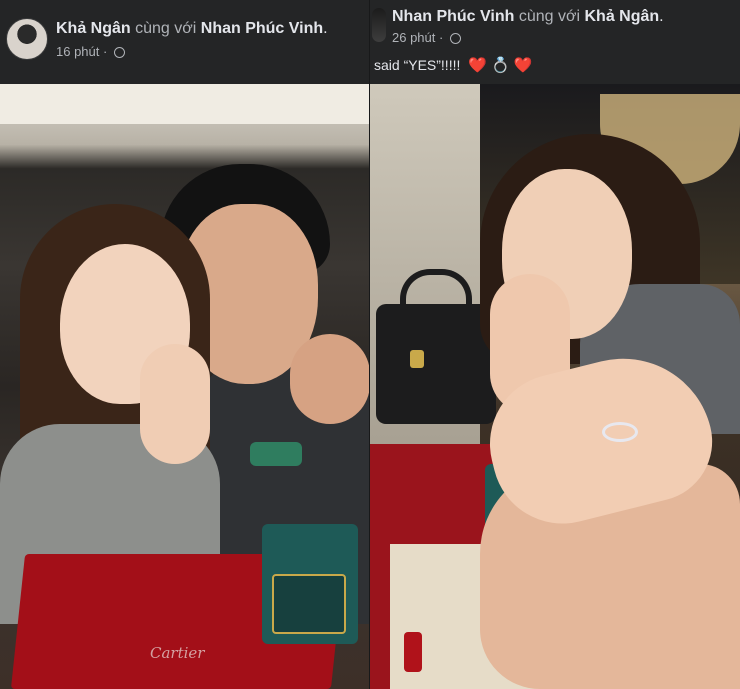  What do you see at coordinates (185, 104) in the screenshot?
I see `ceiling` at bounding box center [185, 104].